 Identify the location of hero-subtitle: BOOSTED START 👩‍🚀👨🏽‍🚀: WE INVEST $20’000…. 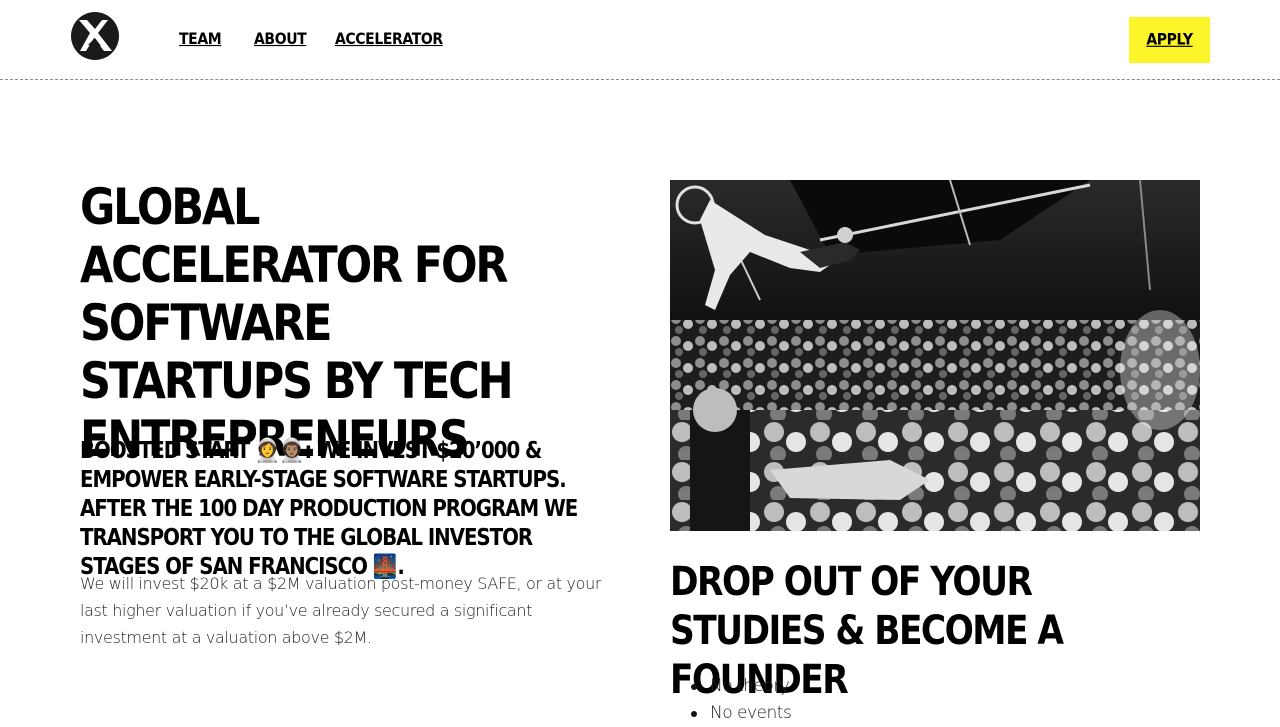
(346, 509).